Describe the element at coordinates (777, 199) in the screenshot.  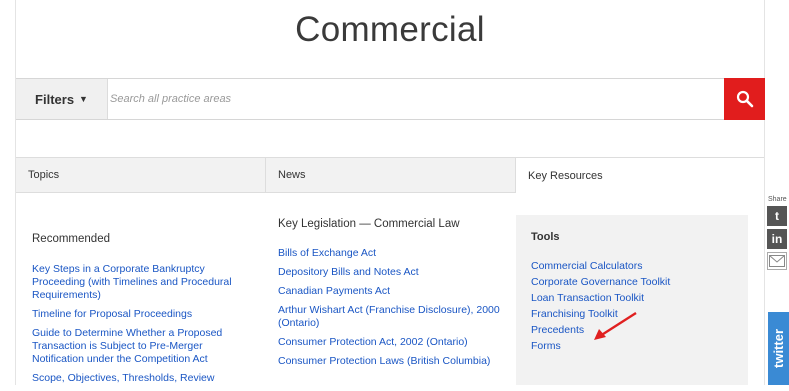
I see `share-label: Share` at that location.